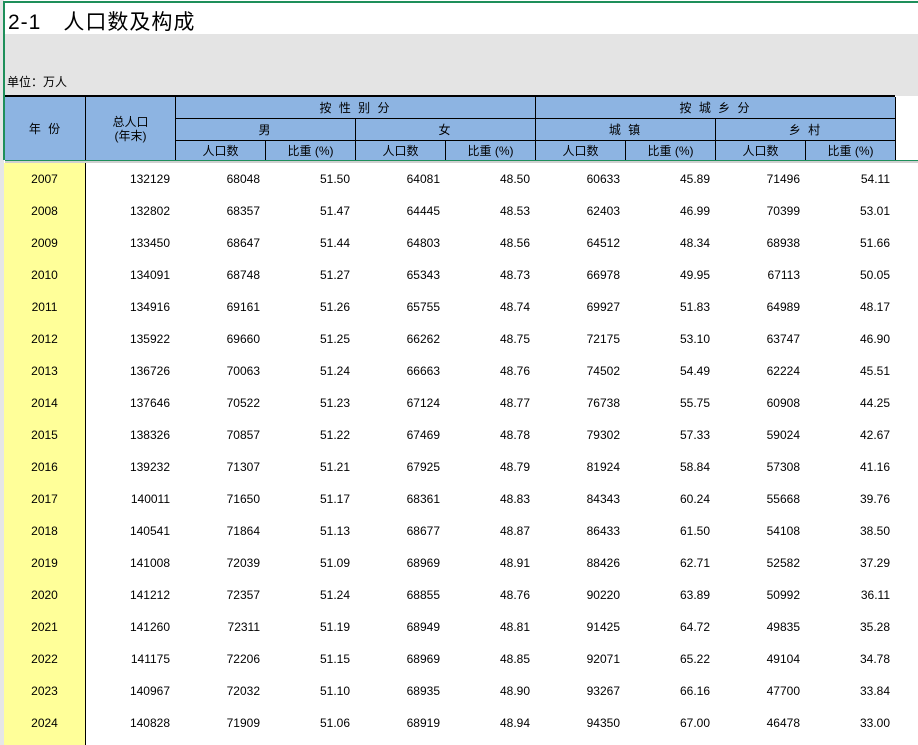 This screenshot has width=918, height=745. Describe the element at coordinates (307, 307) in the screenshot. I see `cell-male-share: 51.26` at that location.